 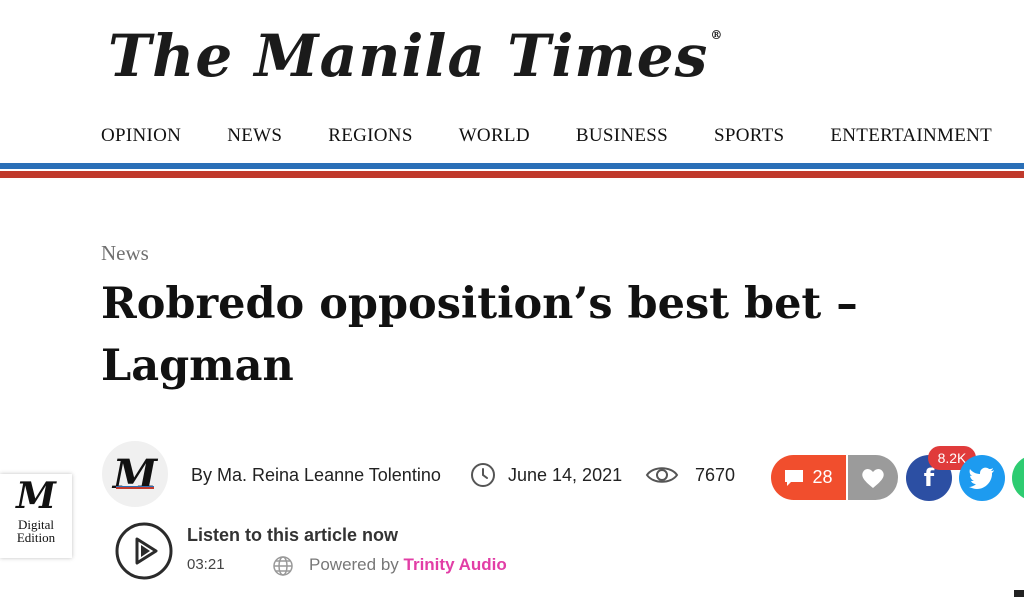 I want to click on clock-icon, so click(x=483, y=475).